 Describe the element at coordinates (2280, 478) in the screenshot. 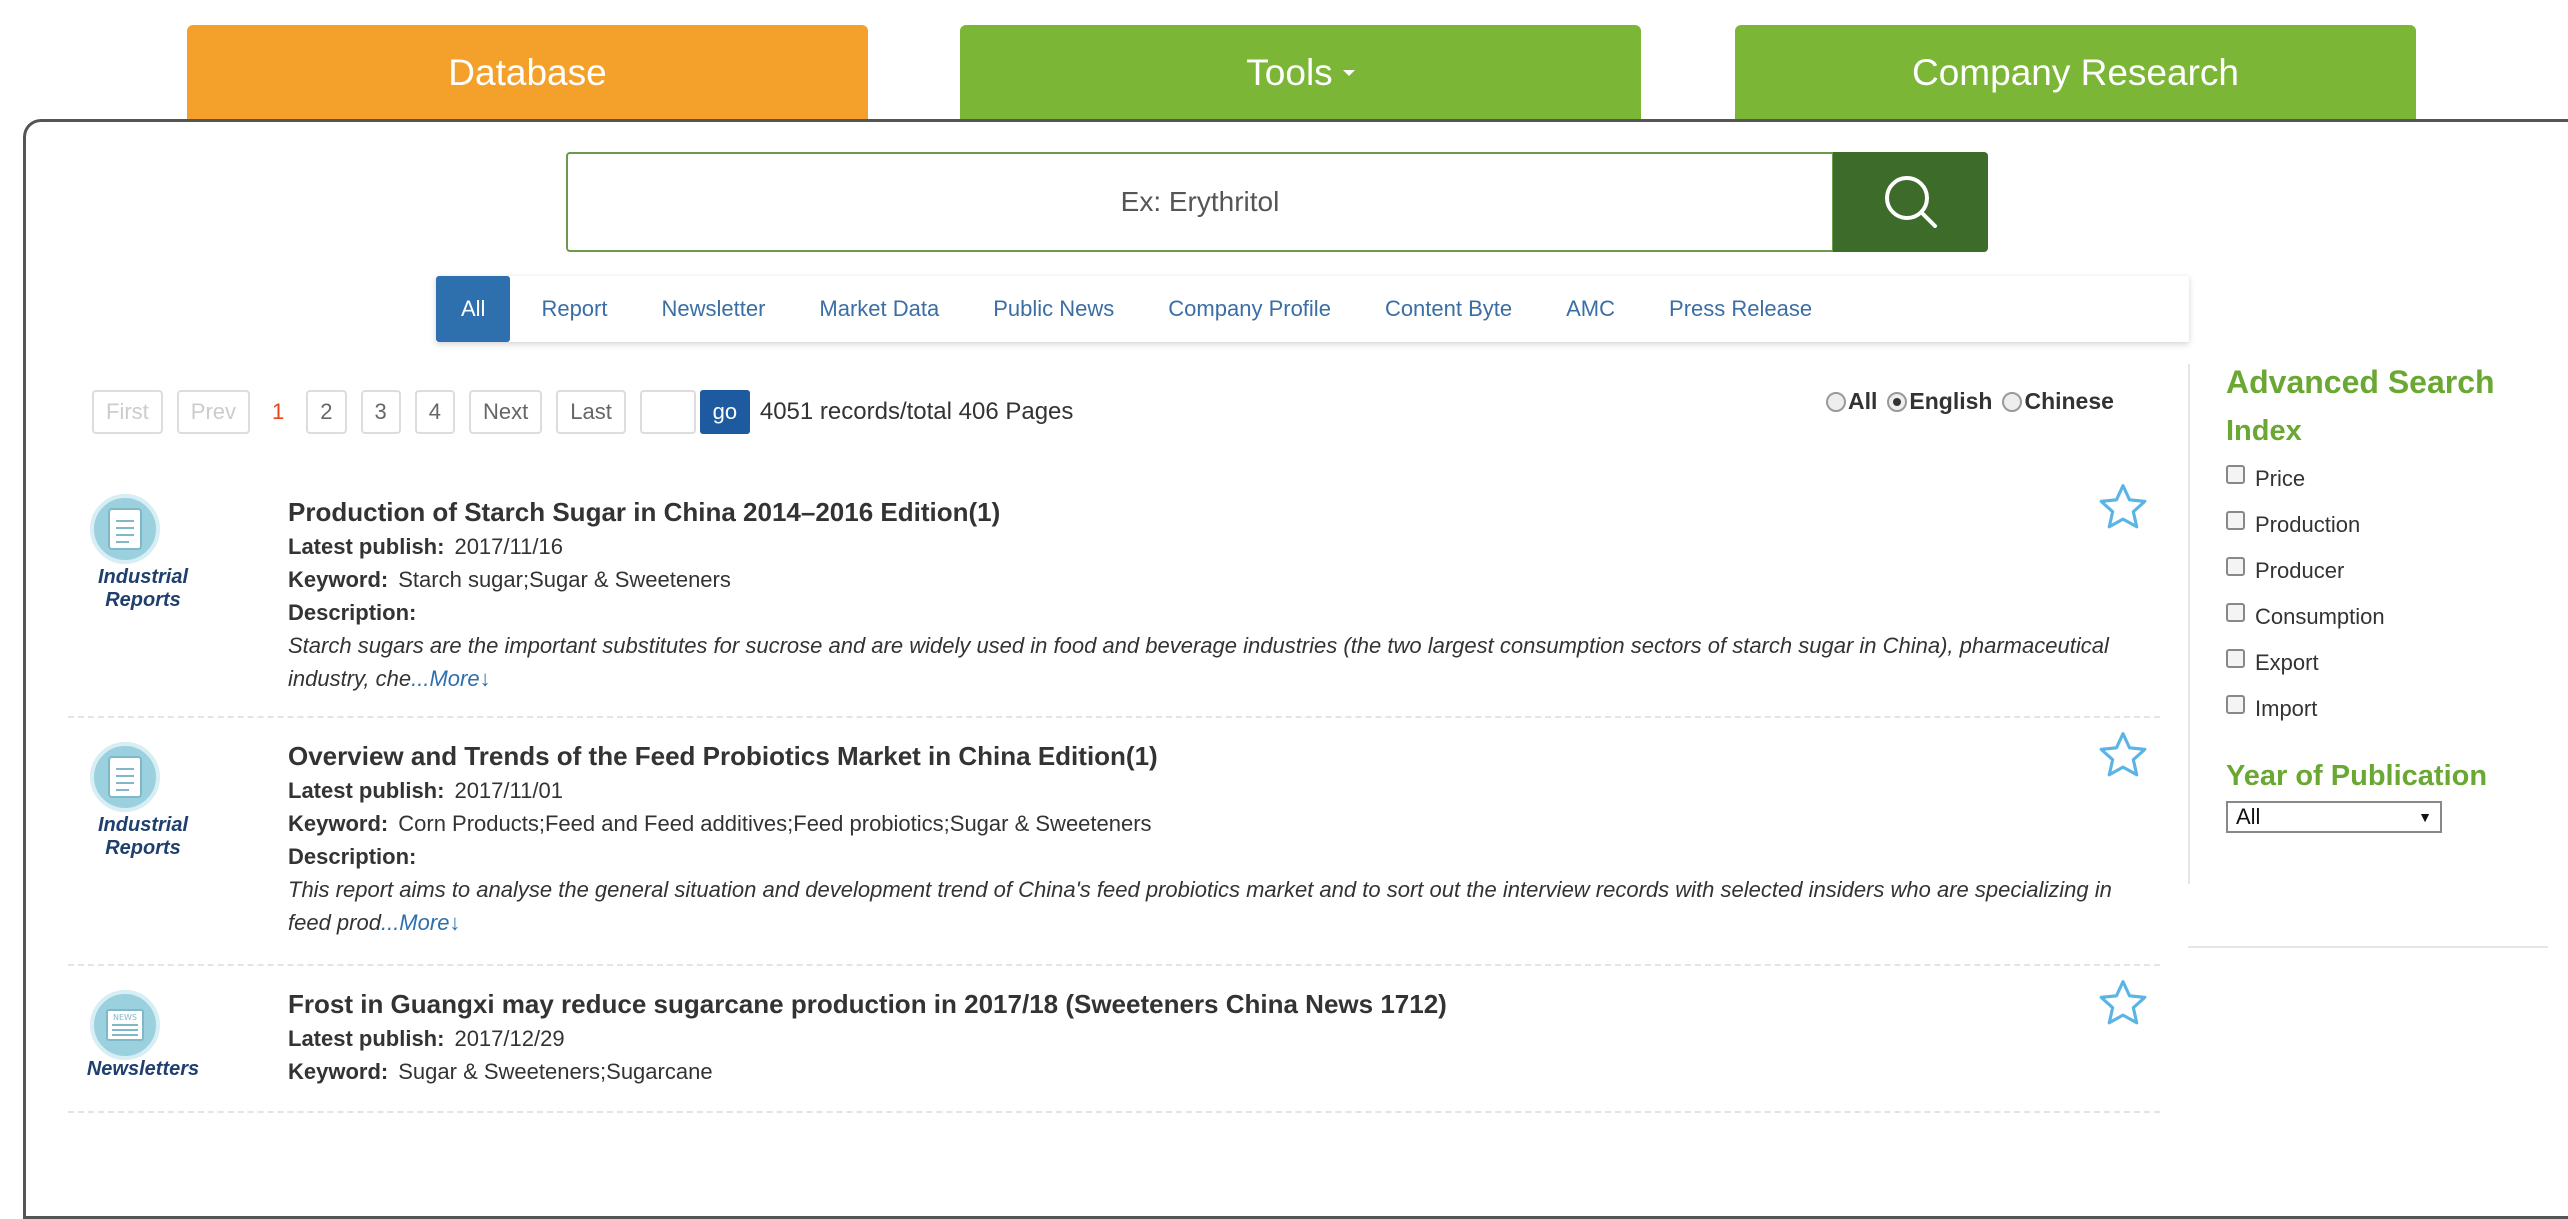

I see `index-label: Price` at that location.